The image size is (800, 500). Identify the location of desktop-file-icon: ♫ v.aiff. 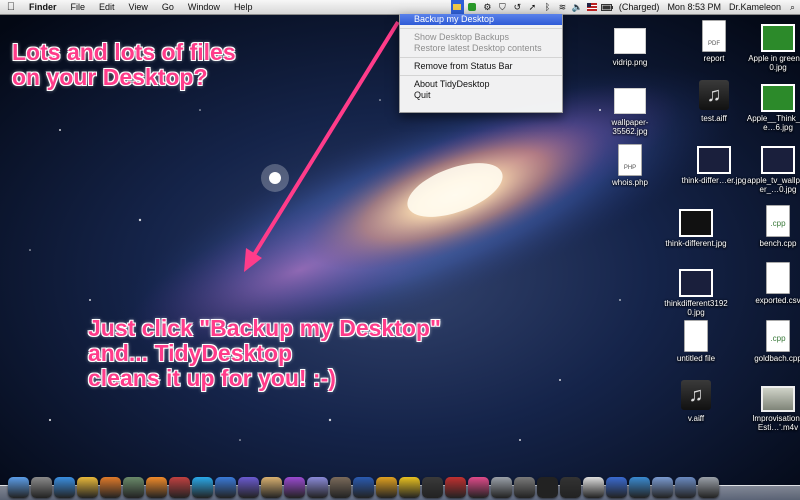
(696, 410).